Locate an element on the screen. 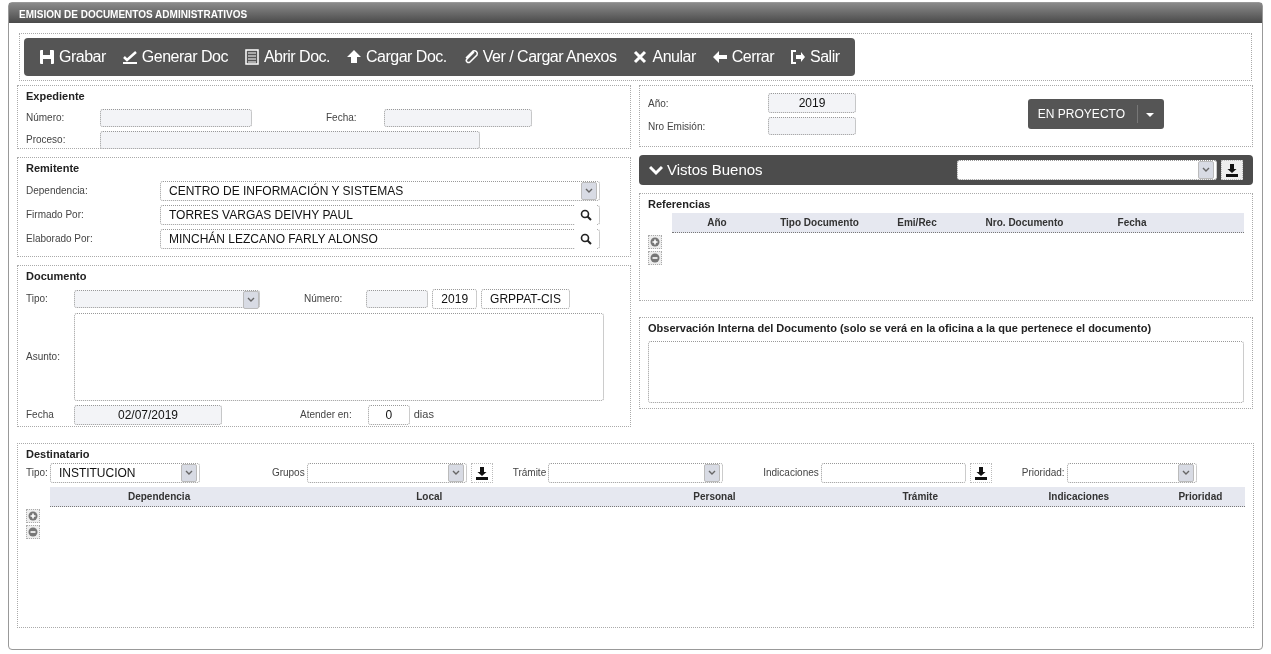 The image size is (1271, 654). toolbar-button: Cerrar is located at coordinates (743, 57).